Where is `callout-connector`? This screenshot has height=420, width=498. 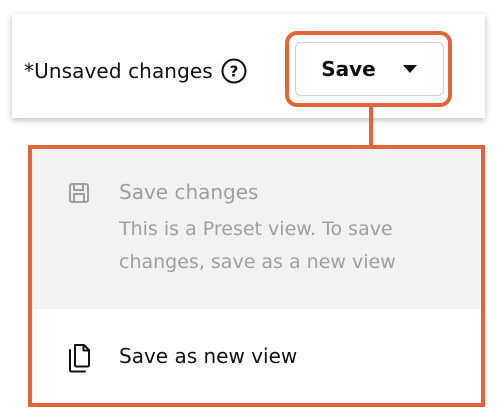 callout-connector is located at coordinates (371, 127).